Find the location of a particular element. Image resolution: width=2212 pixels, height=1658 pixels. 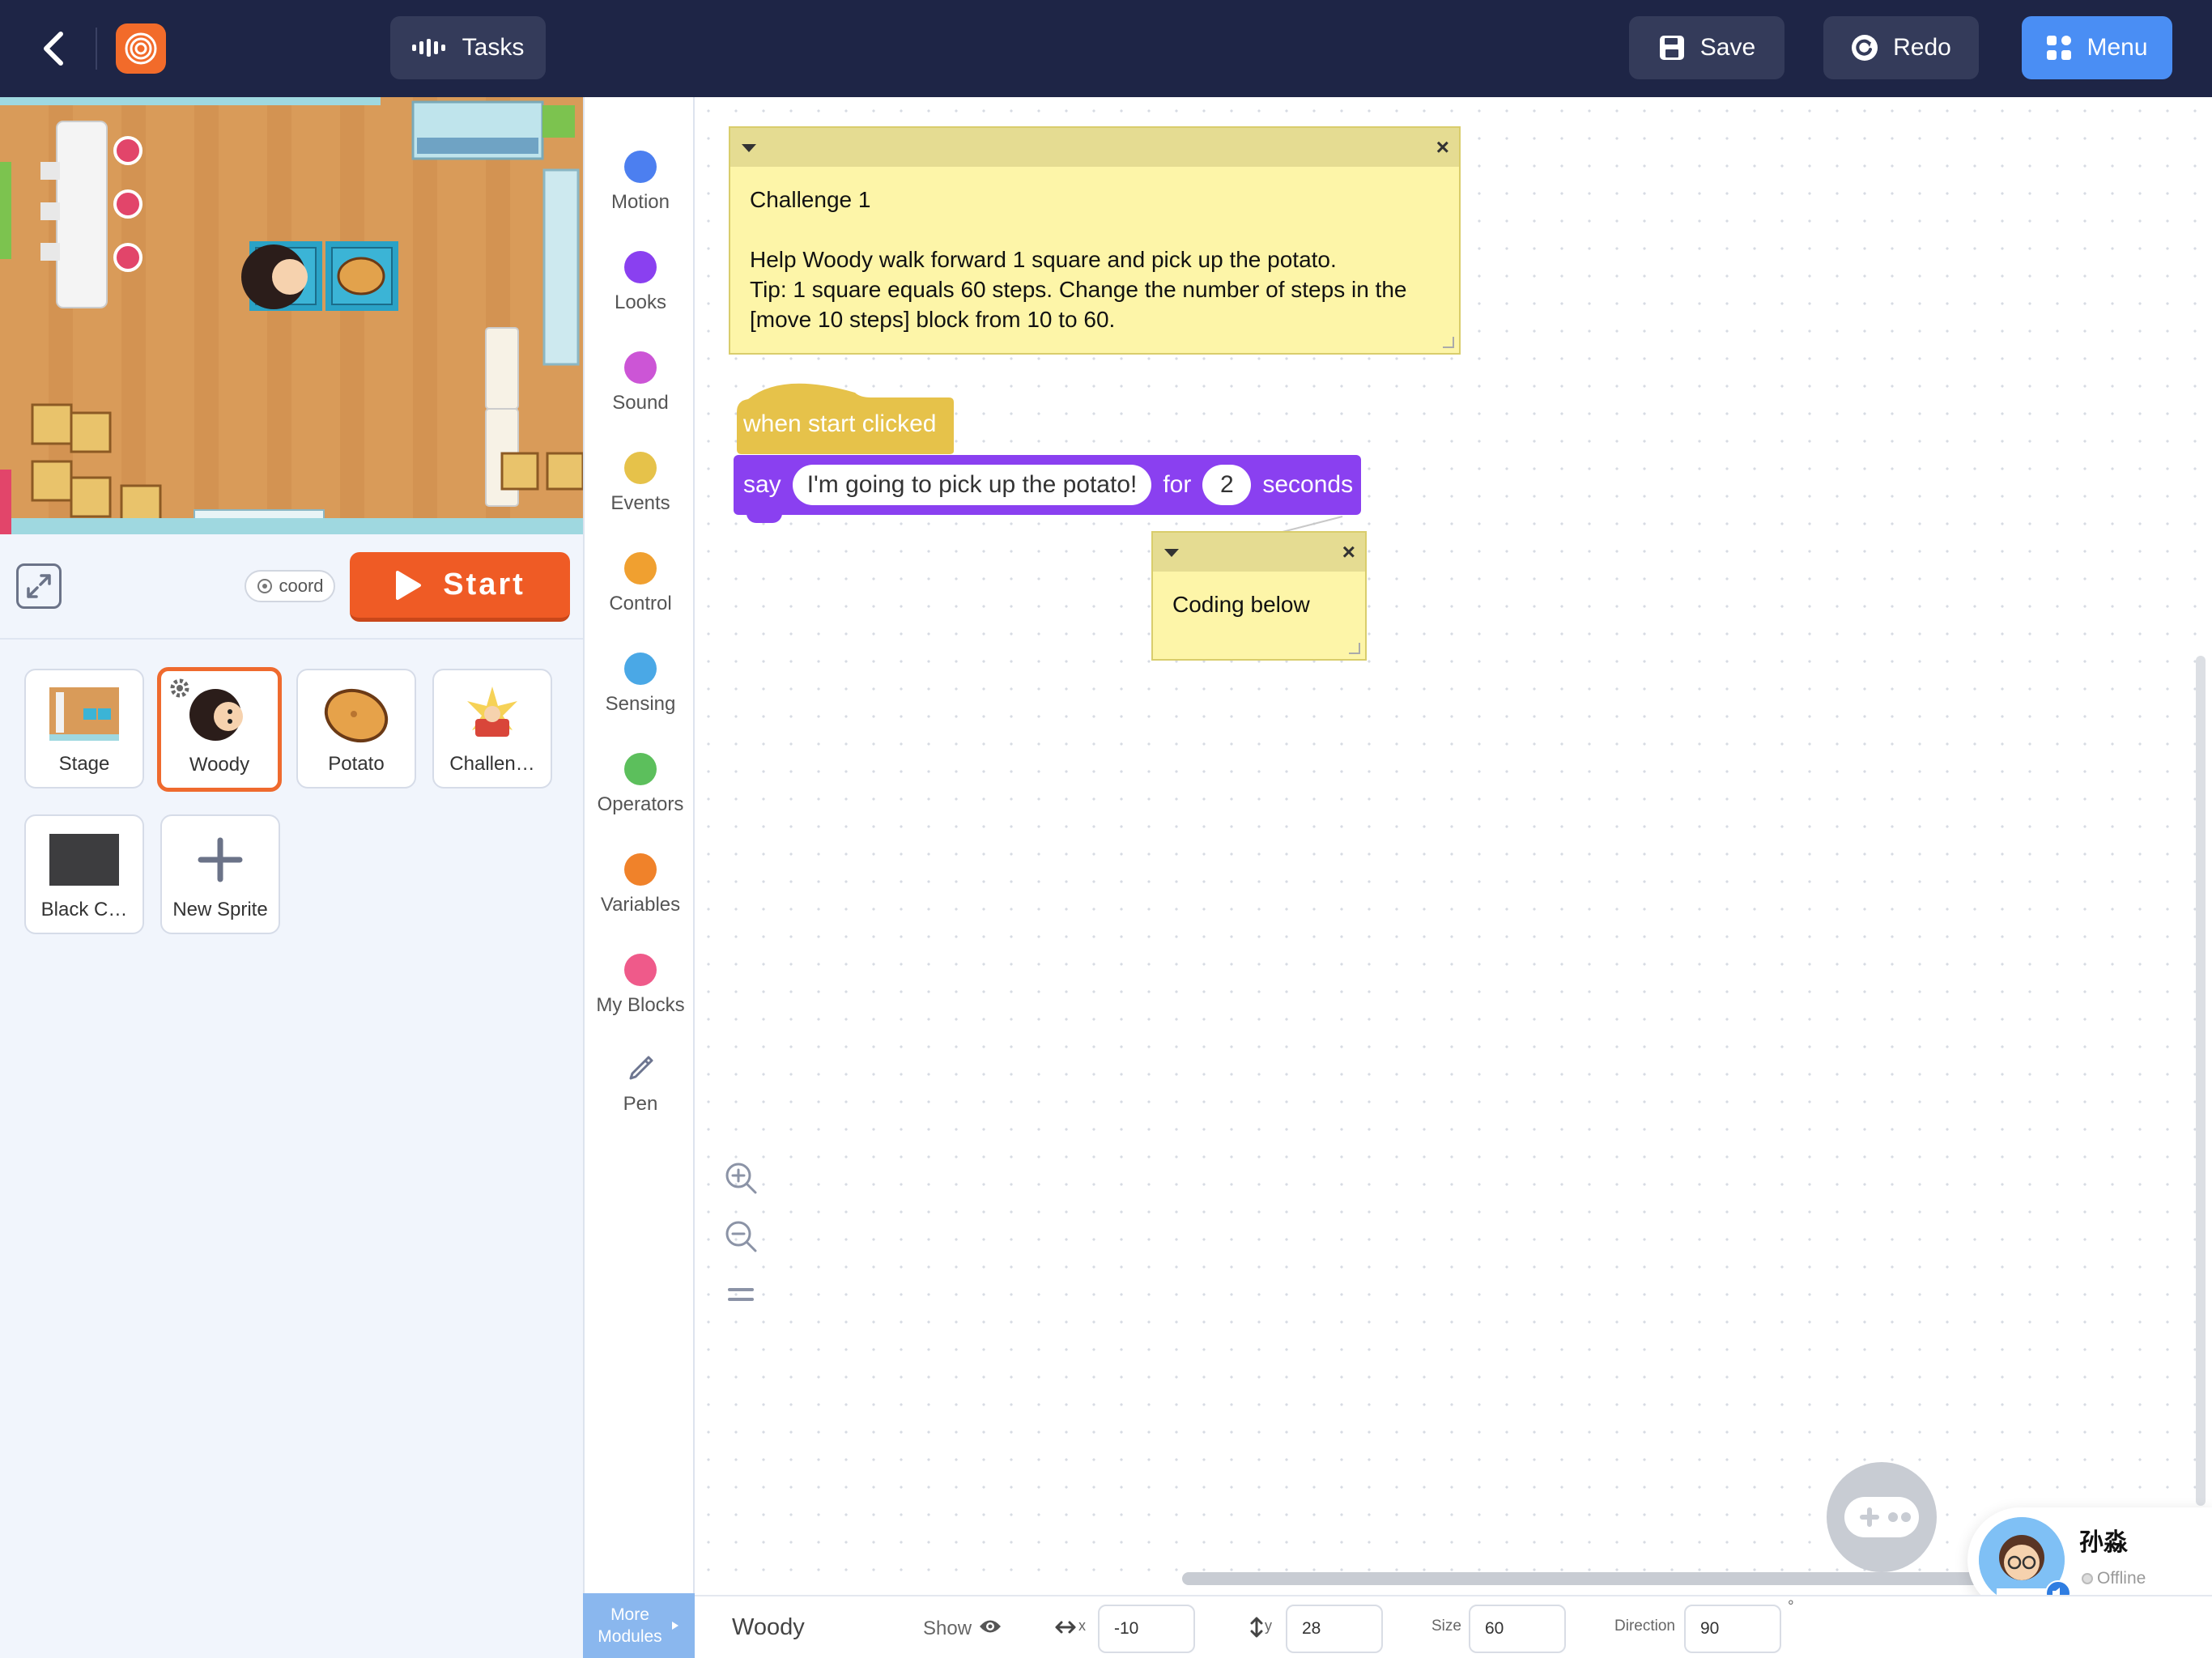

degree-symbol: ° is located at coordinates (1791, 1606).